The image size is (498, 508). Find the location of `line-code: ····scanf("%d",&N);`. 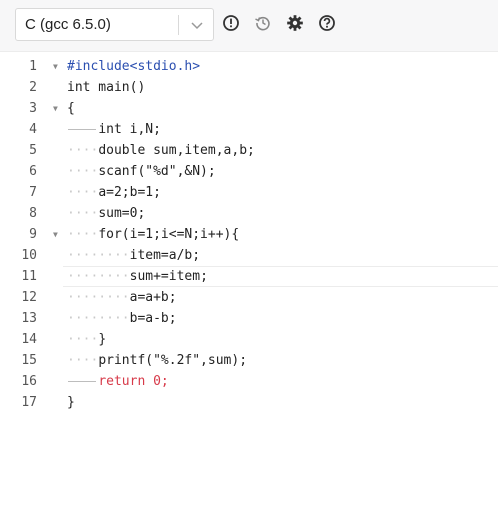

line-code: ····scanf("%d",&N); is located at coordinates (141, 171).